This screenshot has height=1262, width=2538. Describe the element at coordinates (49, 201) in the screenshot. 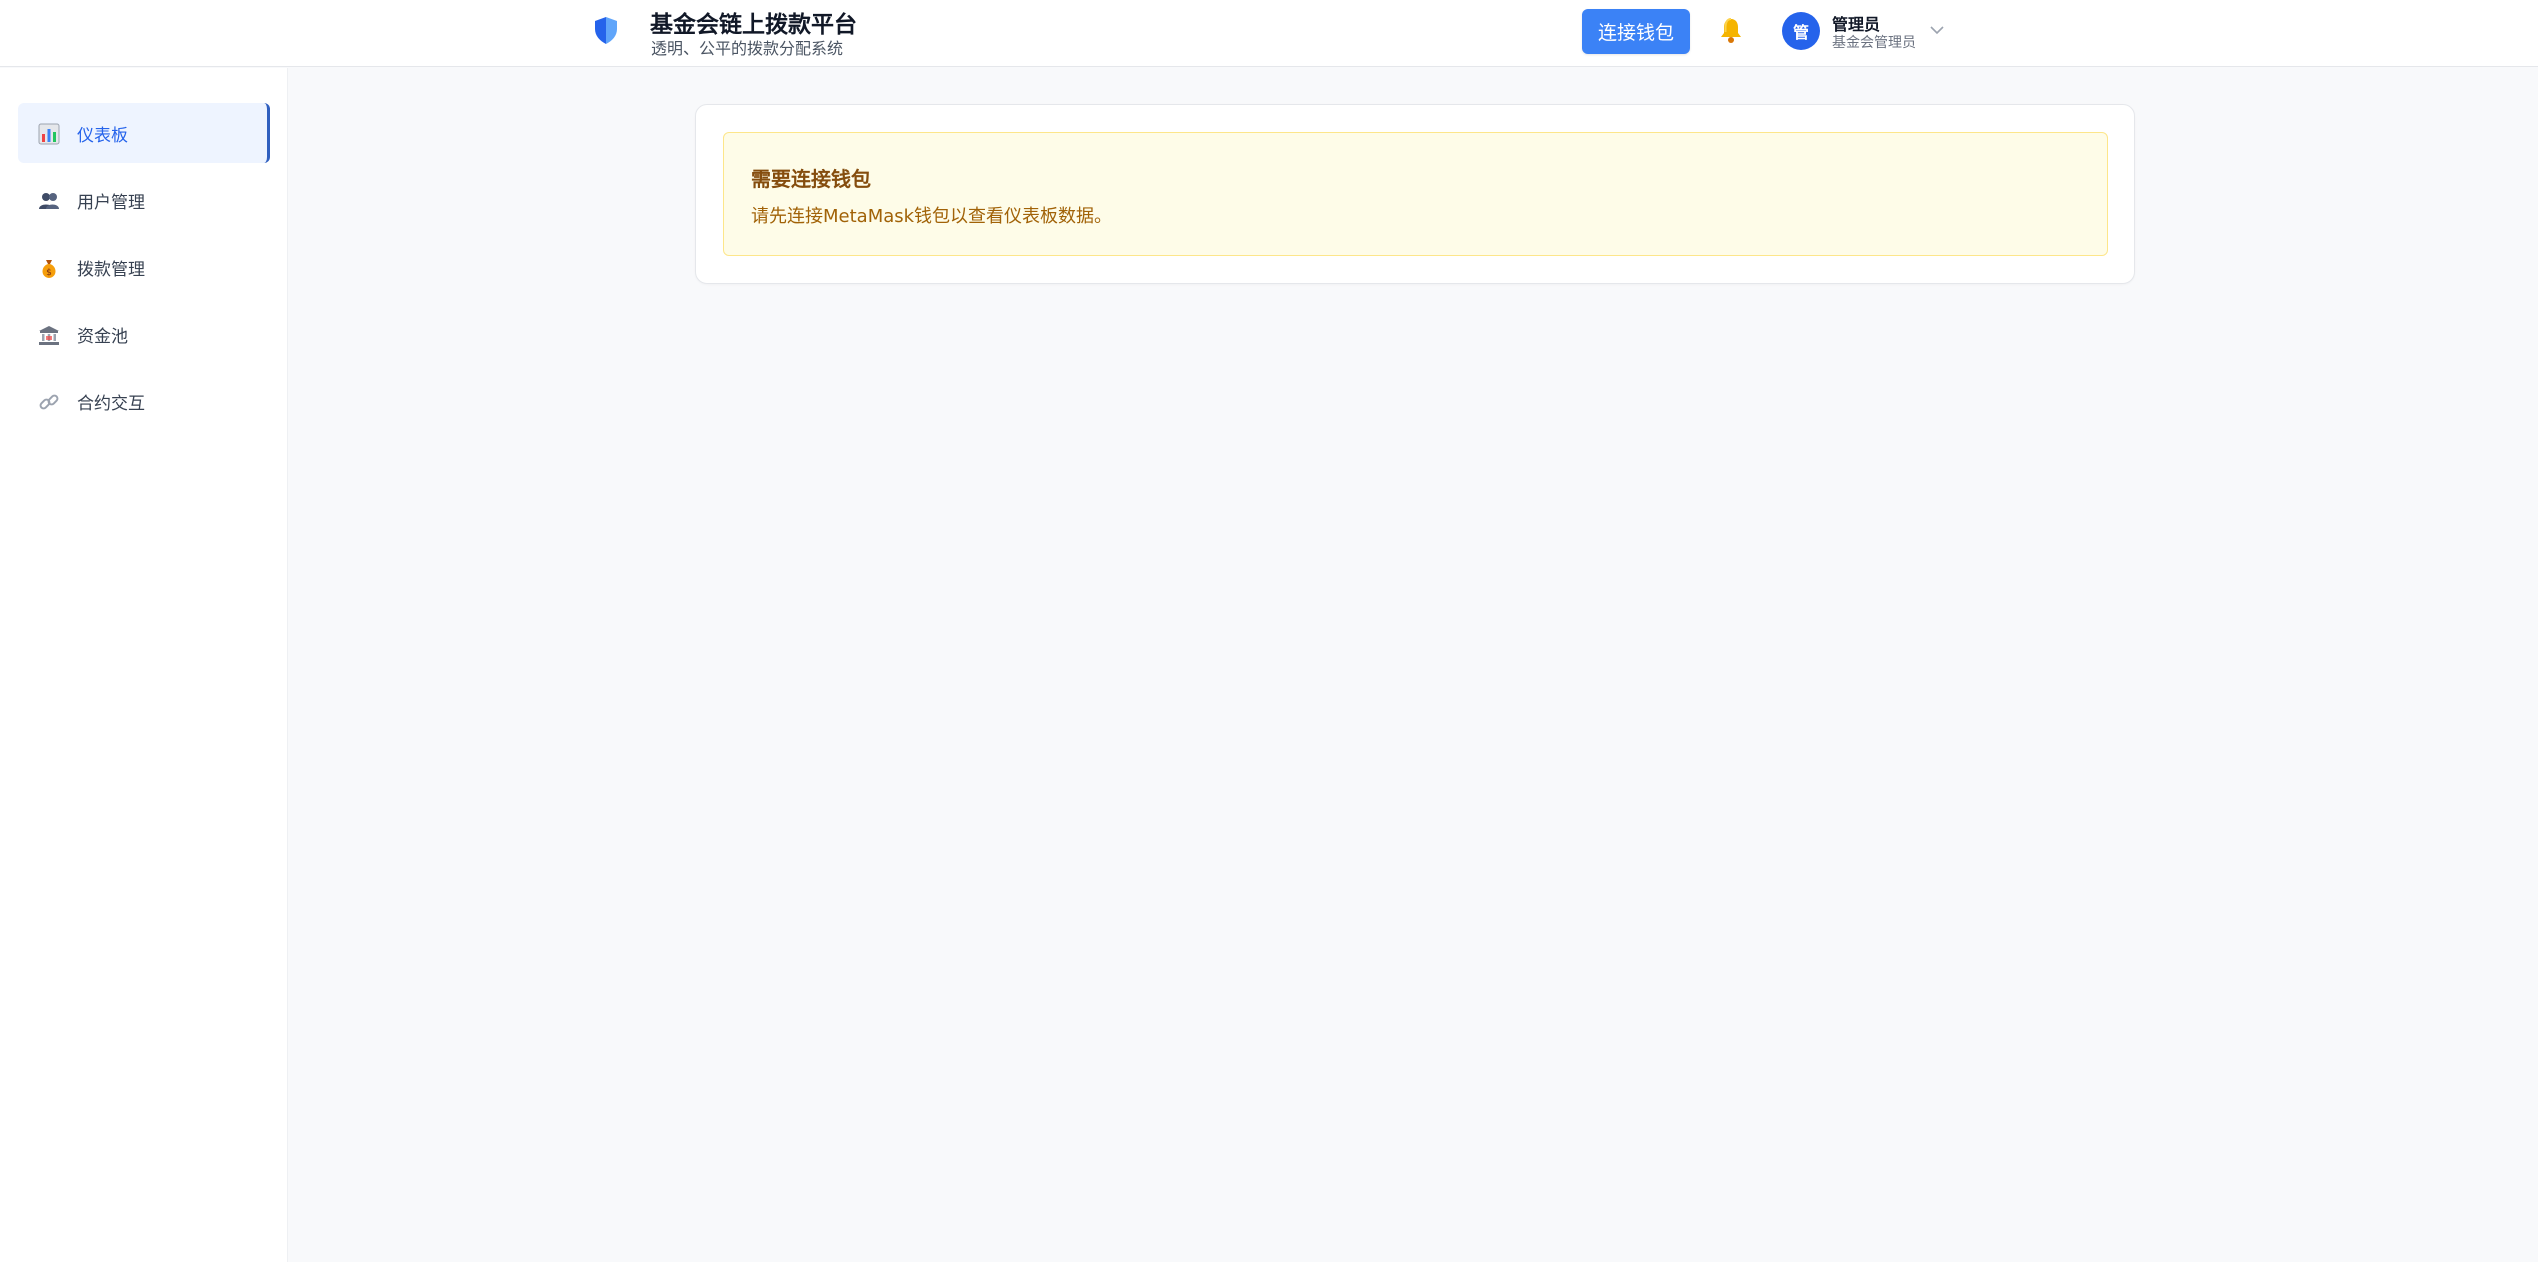

I see `users-icon` at that location.